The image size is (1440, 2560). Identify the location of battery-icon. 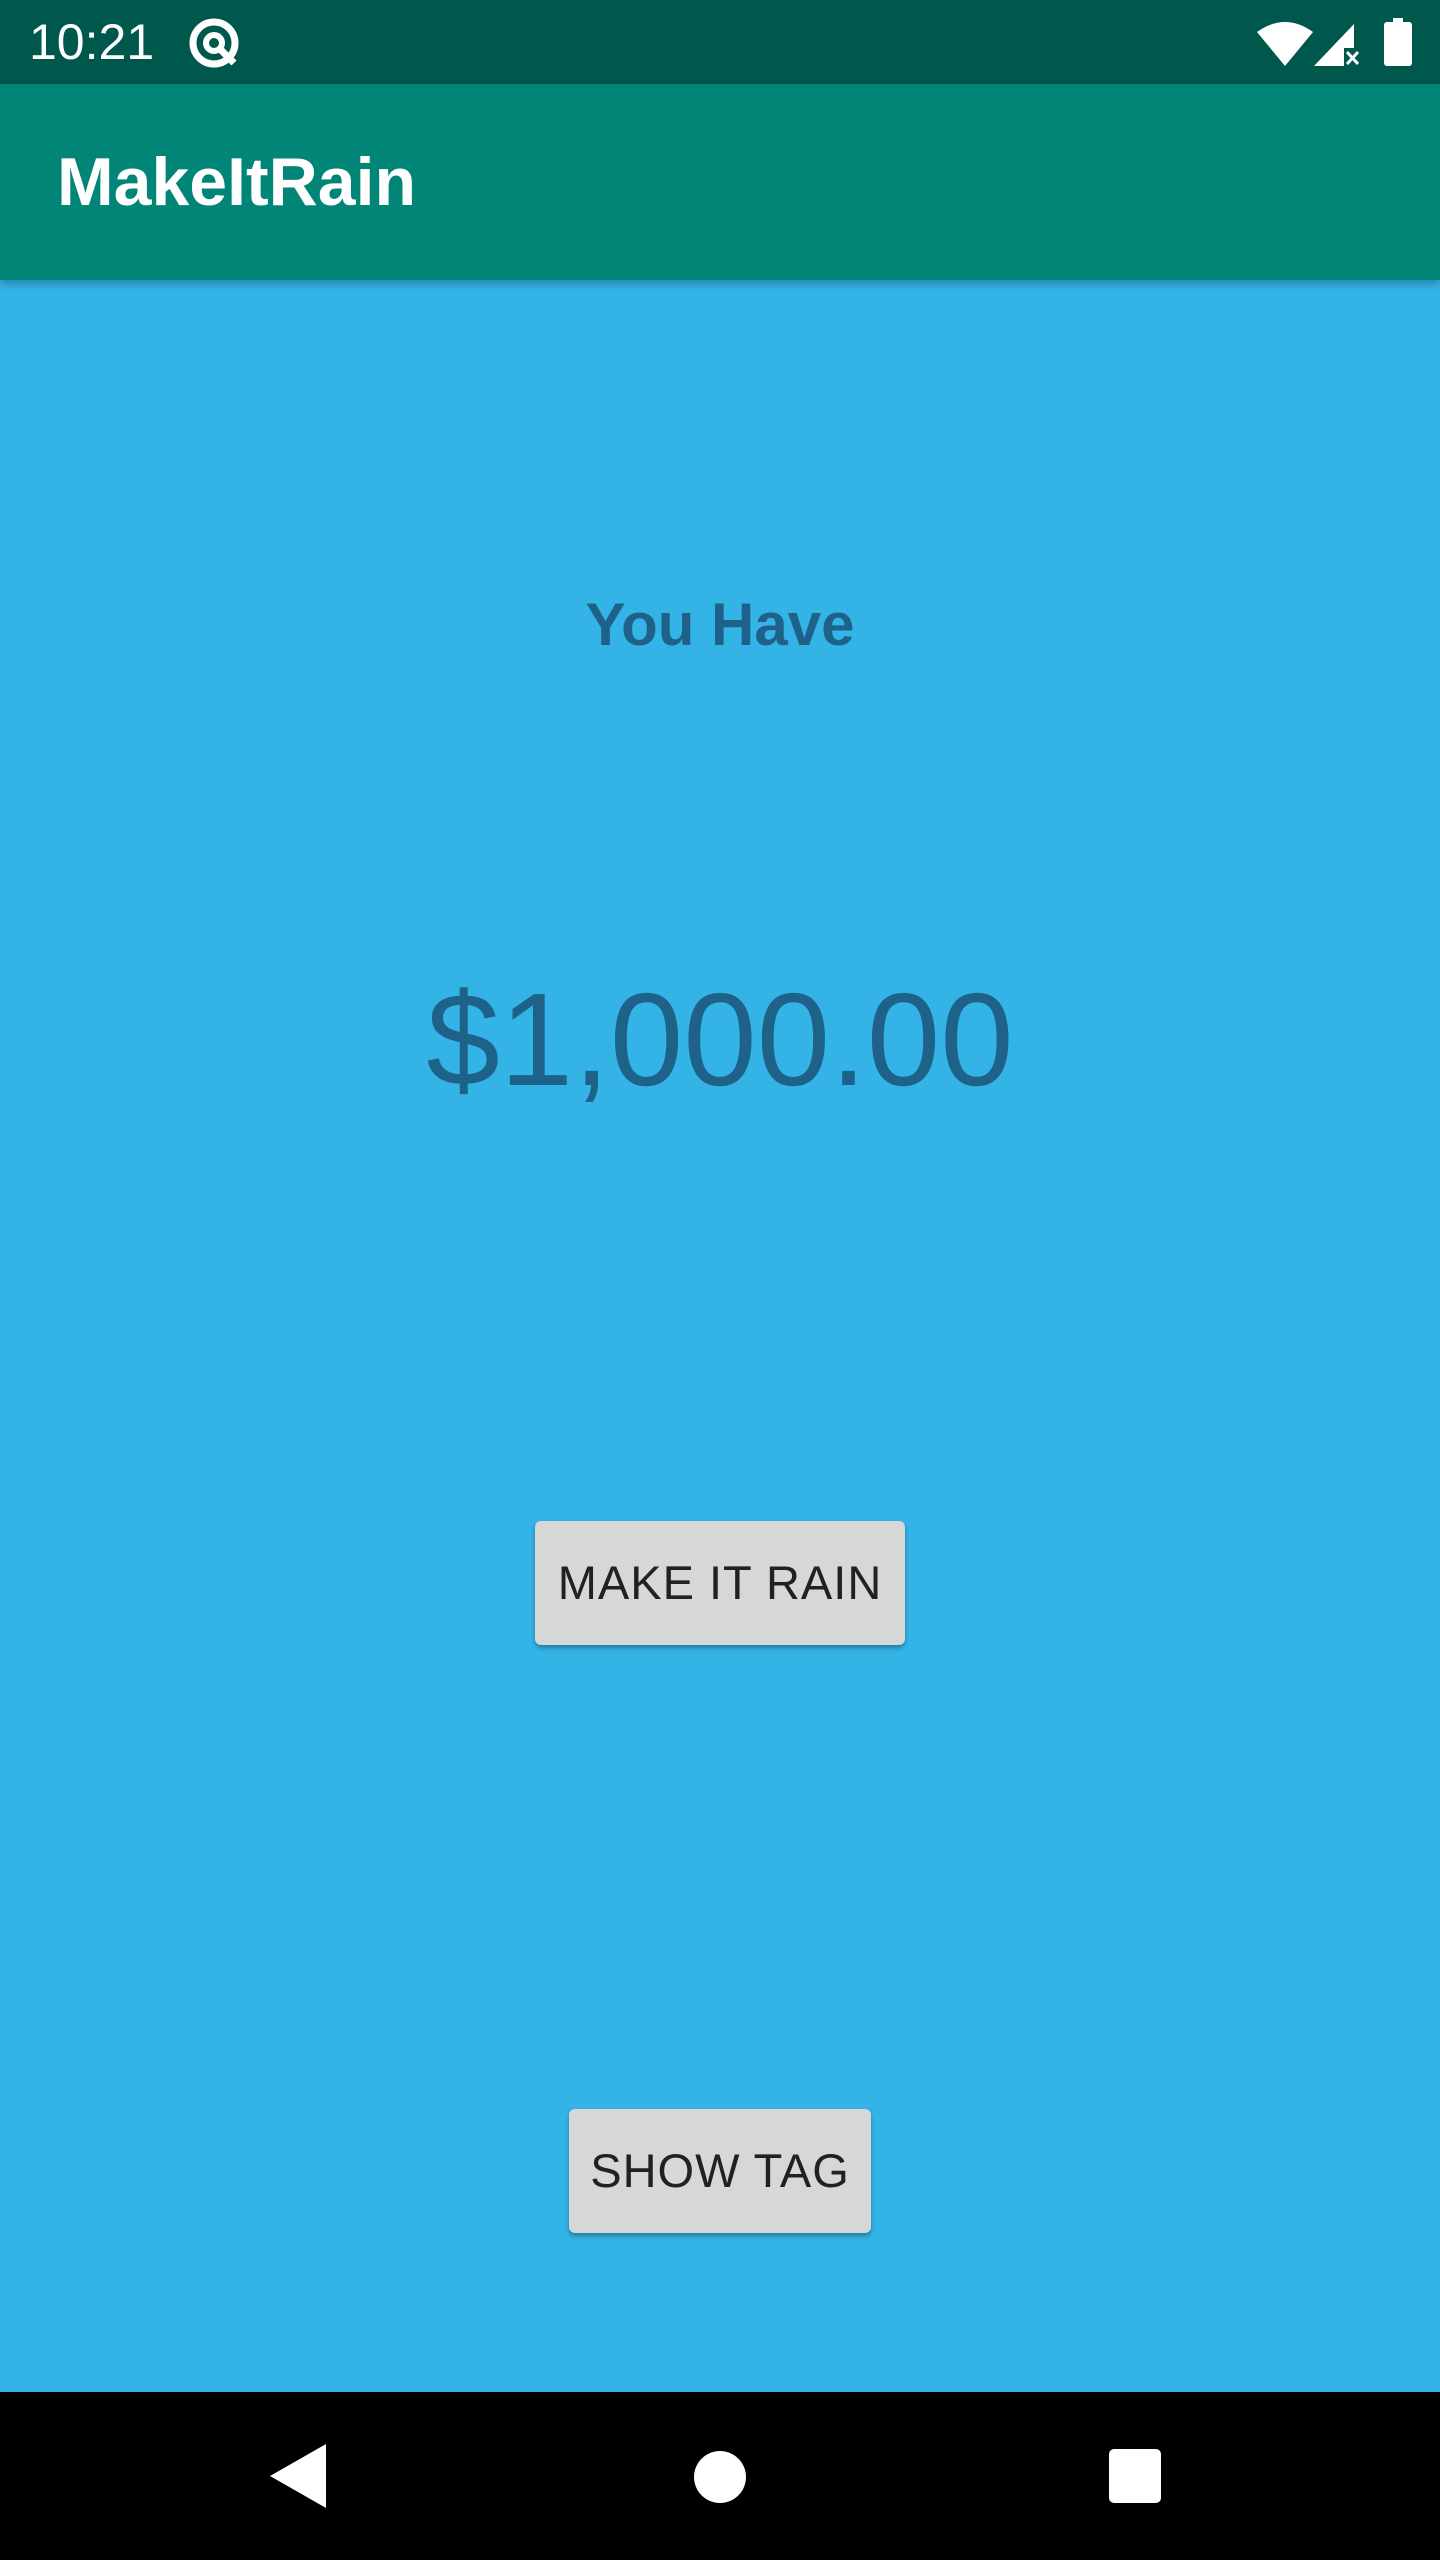
(1398, 42).